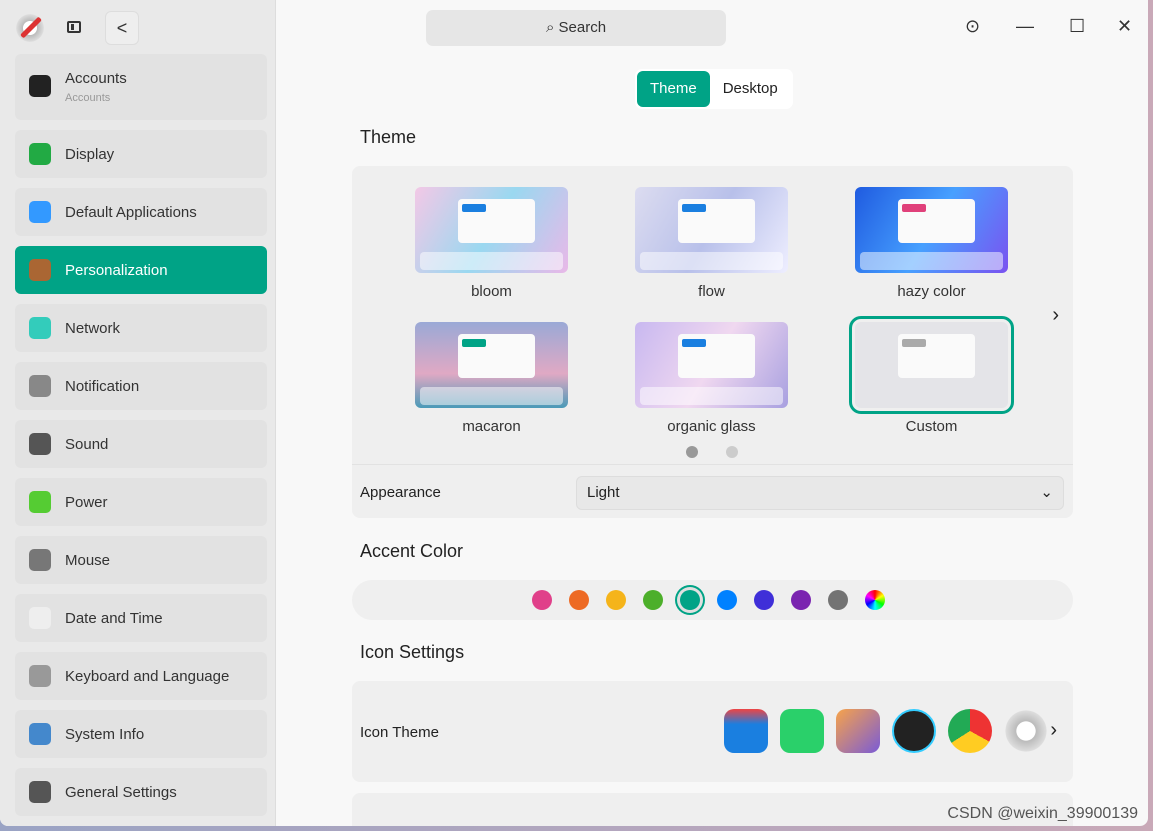 This screenshot has height=831, width=1153. I want to click on sidebar-item-sound: Sound, so click(141, 444).